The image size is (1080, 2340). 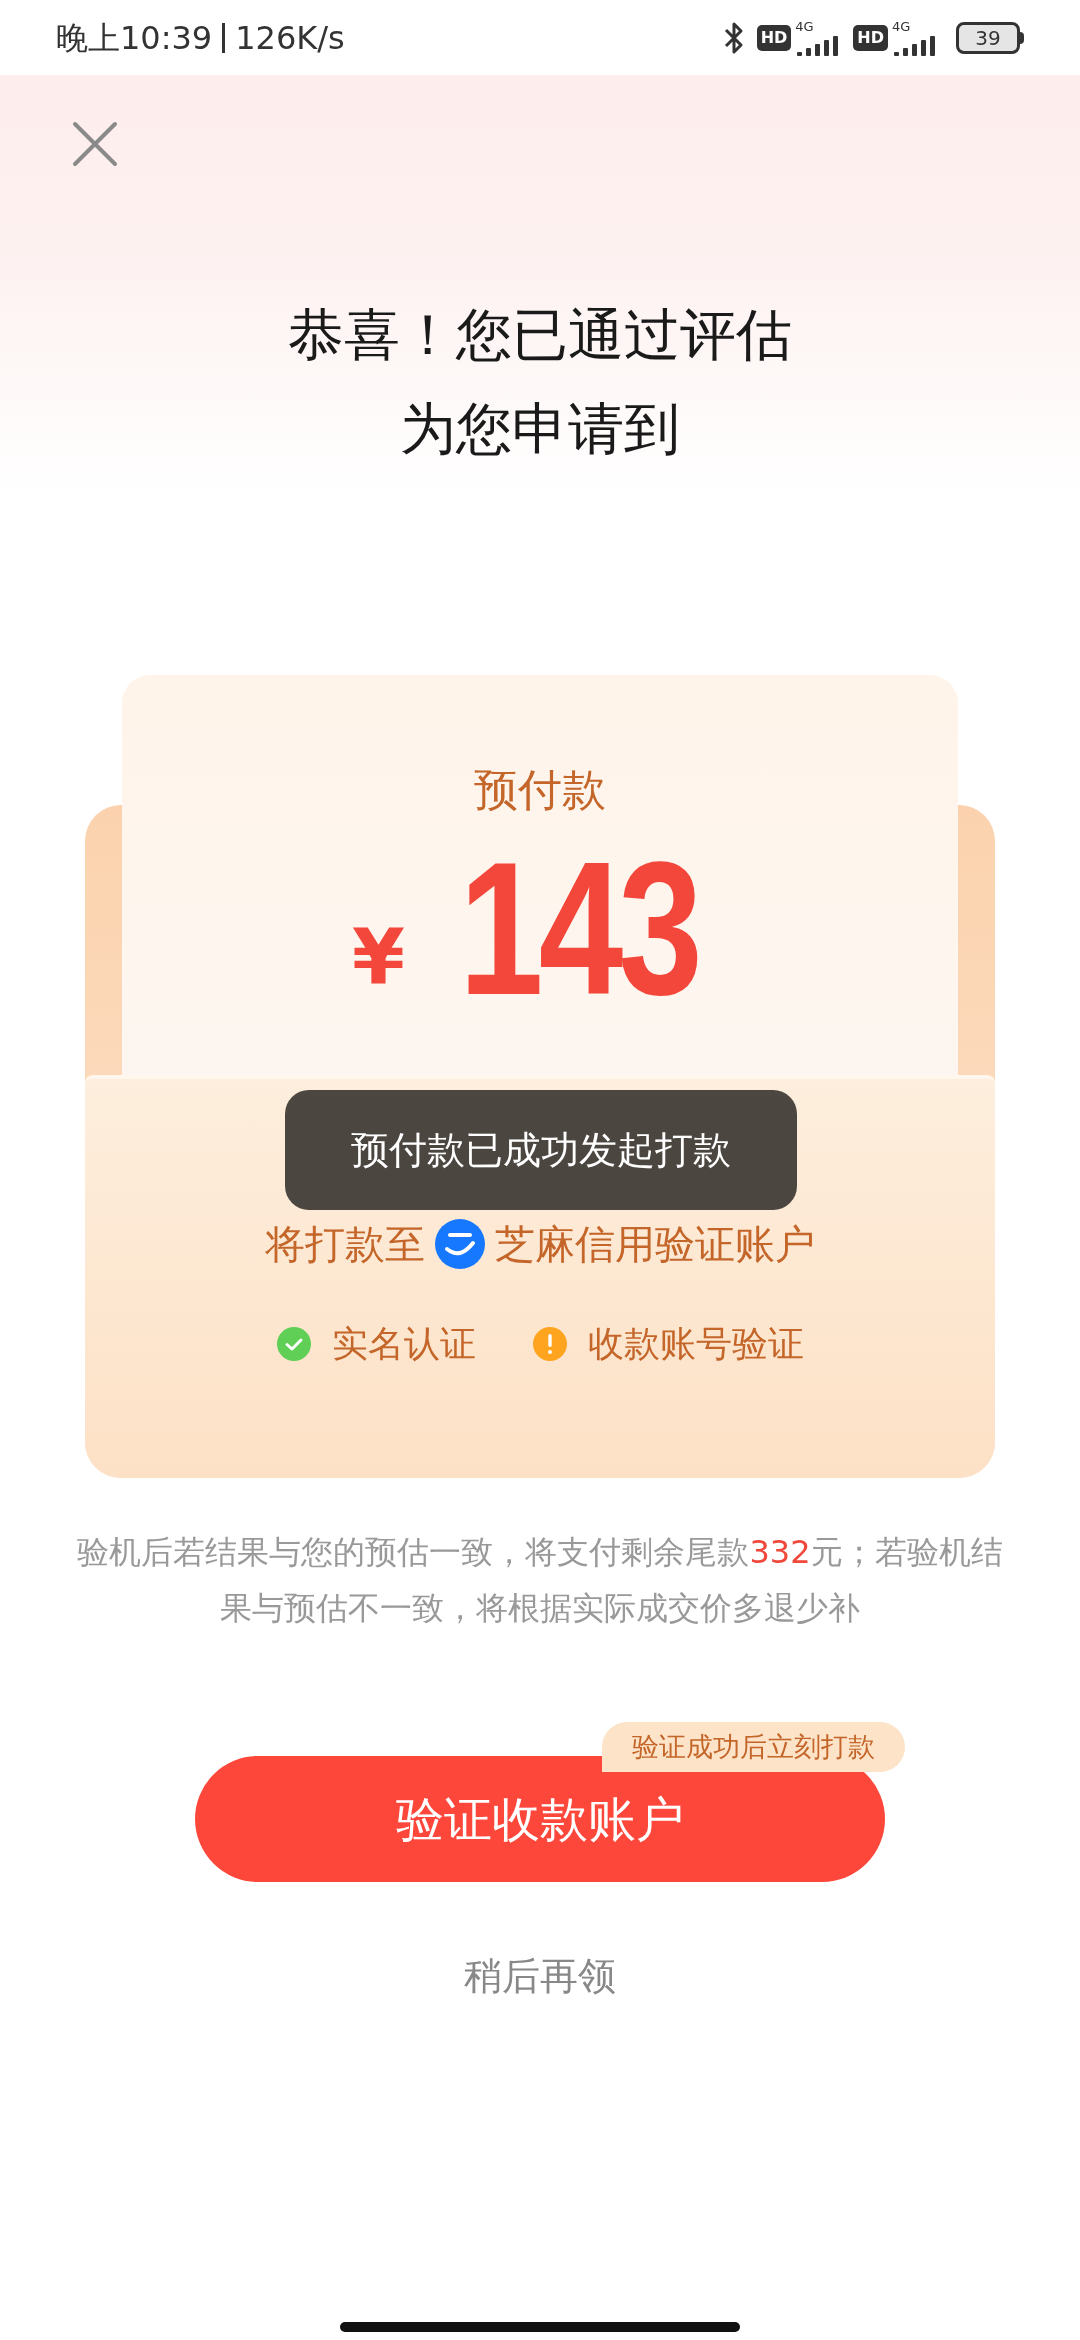 I want to click on payment-app-icon, so click(x=460, y=1244).